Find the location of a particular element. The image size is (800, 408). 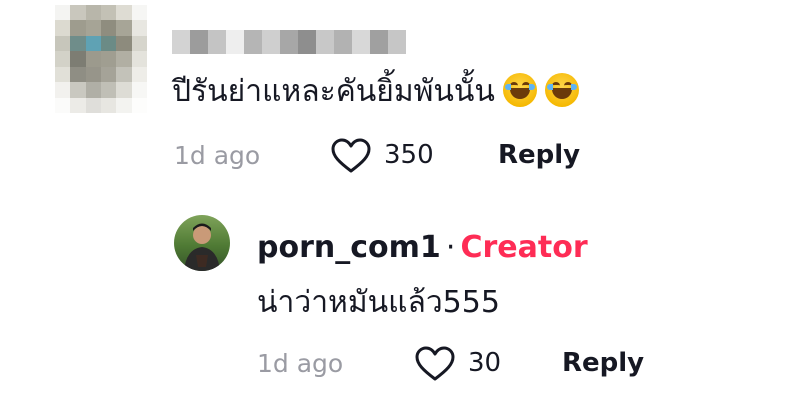

comment-text: ปีรันย่าแหละคันยิ้มพันนั้น is located at coordinates (375, 92).